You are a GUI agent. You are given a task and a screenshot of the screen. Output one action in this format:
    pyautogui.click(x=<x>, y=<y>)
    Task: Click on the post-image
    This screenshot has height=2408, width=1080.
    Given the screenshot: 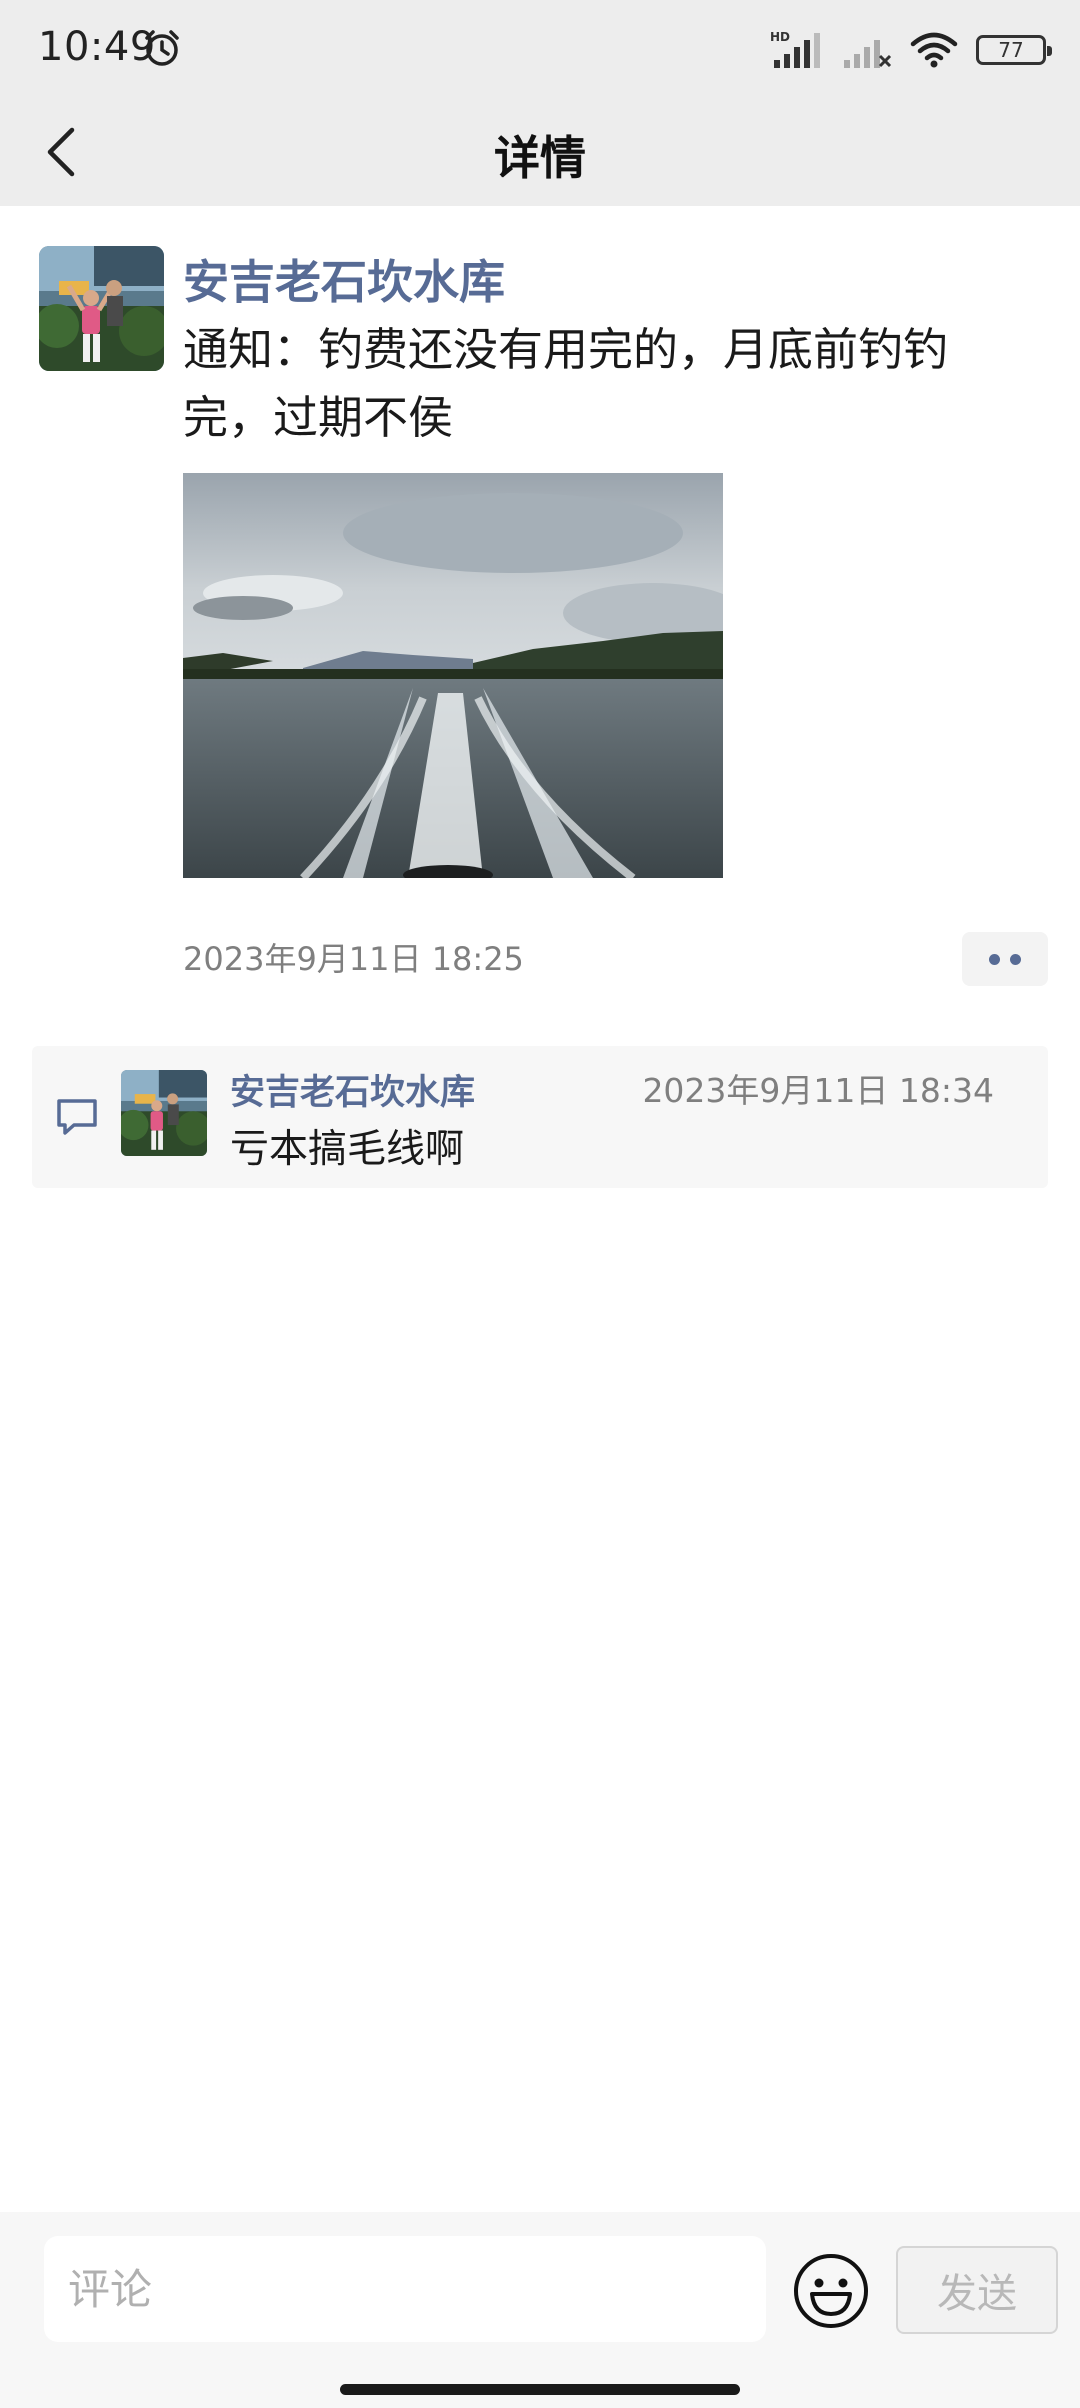 What is the action you would take?
    pyautogui.click(x=453, y=675)
    